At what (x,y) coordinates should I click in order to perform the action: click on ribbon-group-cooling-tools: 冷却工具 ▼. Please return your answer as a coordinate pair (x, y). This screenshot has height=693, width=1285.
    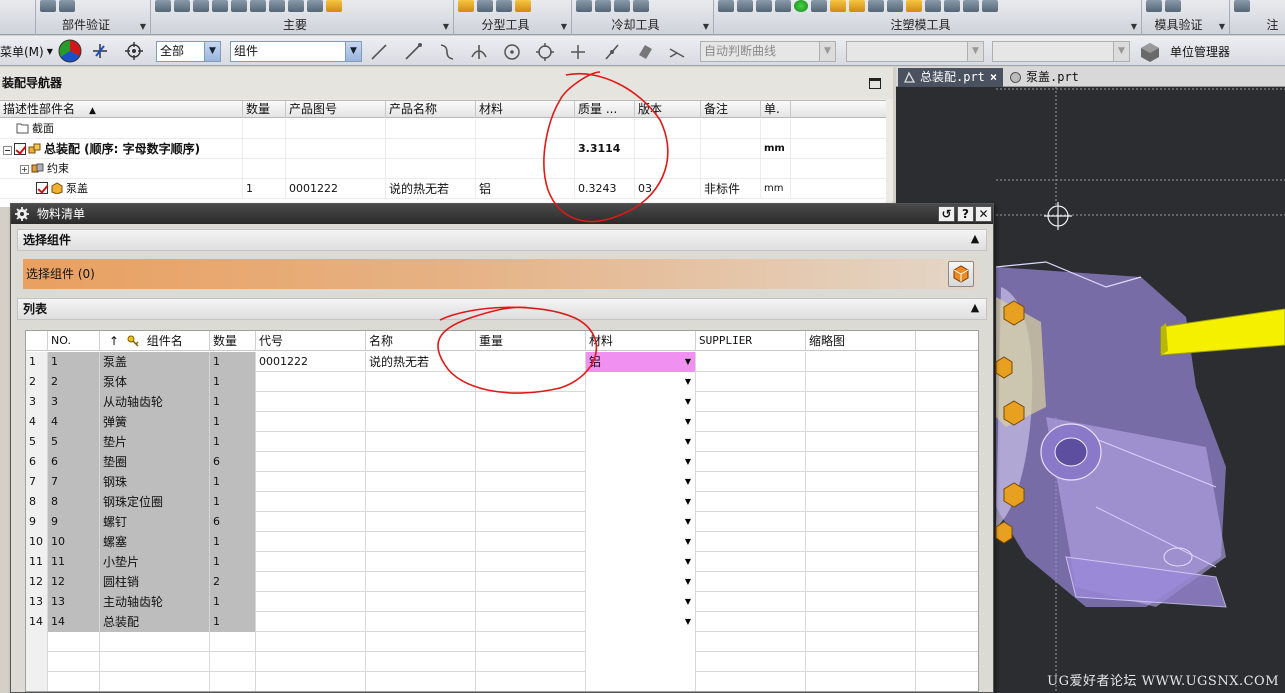
    Looking at the image, I should click on (643, 17).